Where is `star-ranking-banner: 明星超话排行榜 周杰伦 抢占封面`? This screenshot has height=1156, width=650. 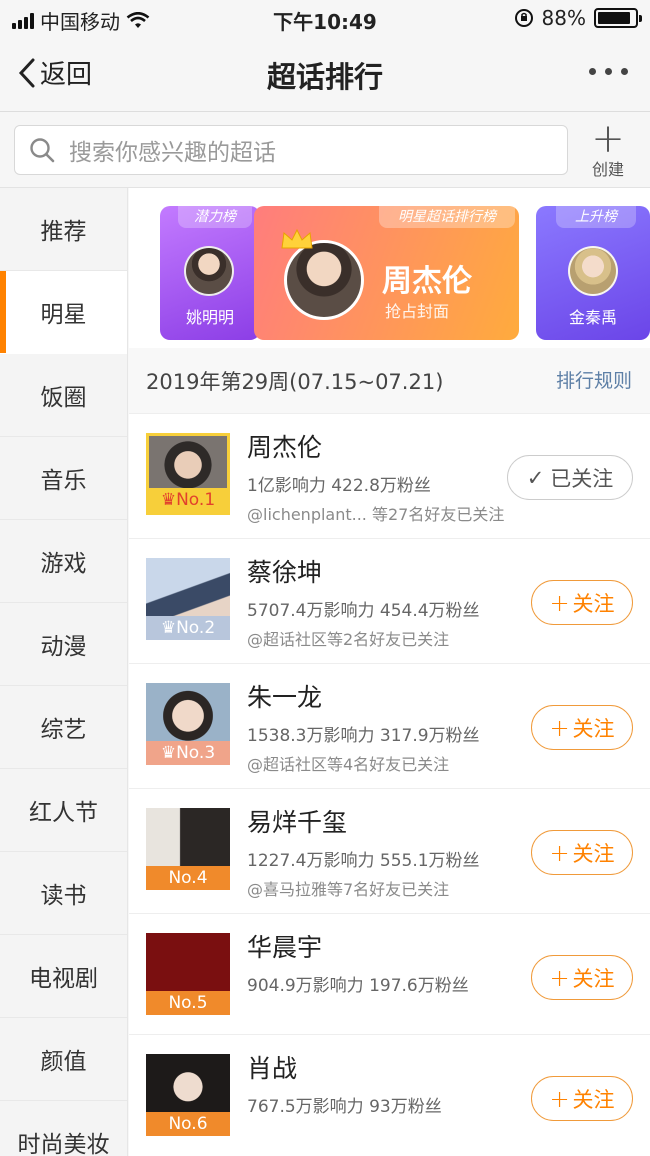 star-ranking-banner: 明星超话排行榜 周杰伦 抢占封面 is located at coordinates (386, 273).